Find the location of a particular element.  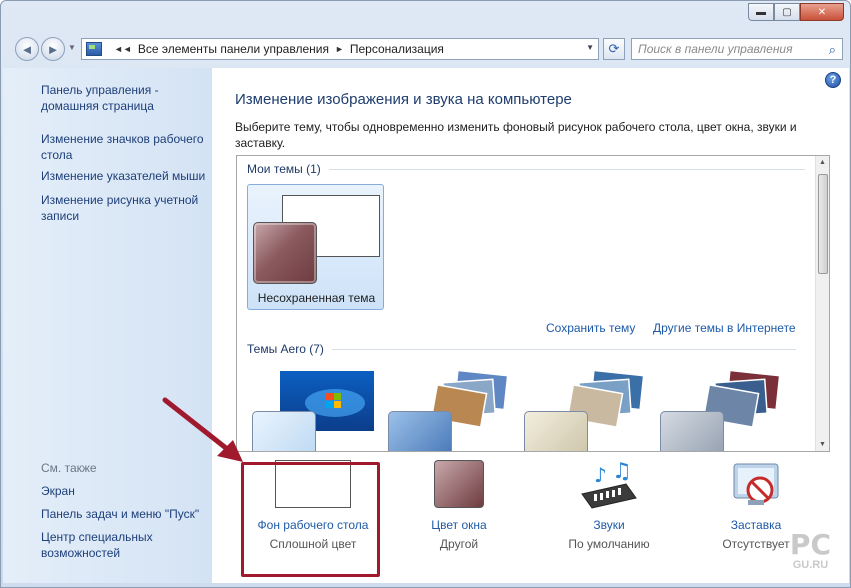

sounds-icon: ♪ ♫ is located at coordinates (609, 484).